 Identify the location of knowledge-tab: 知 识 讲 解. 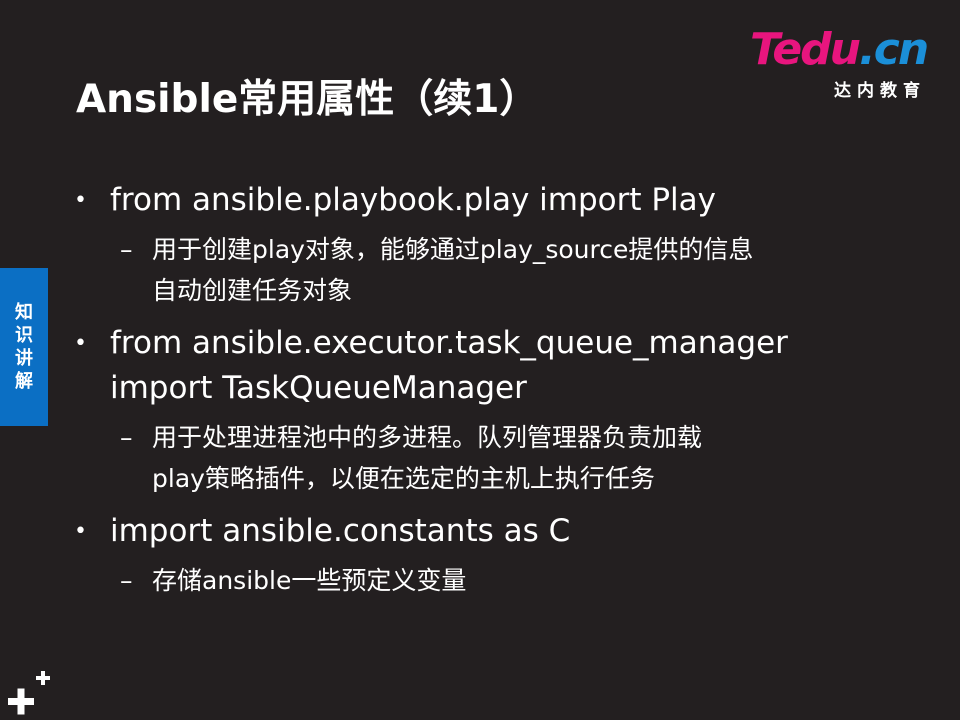
(24, 347).